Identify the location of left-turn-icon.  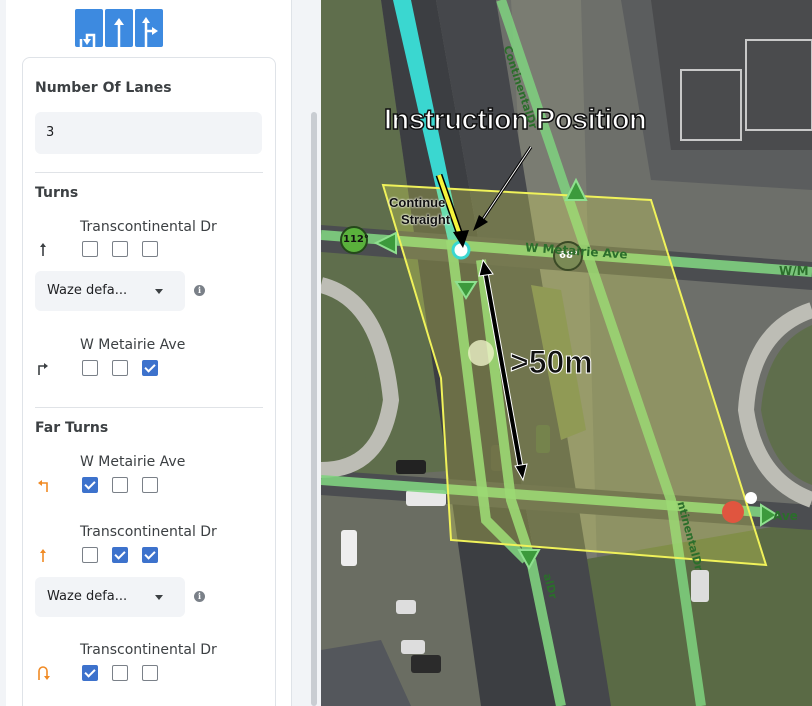
(43, 486).